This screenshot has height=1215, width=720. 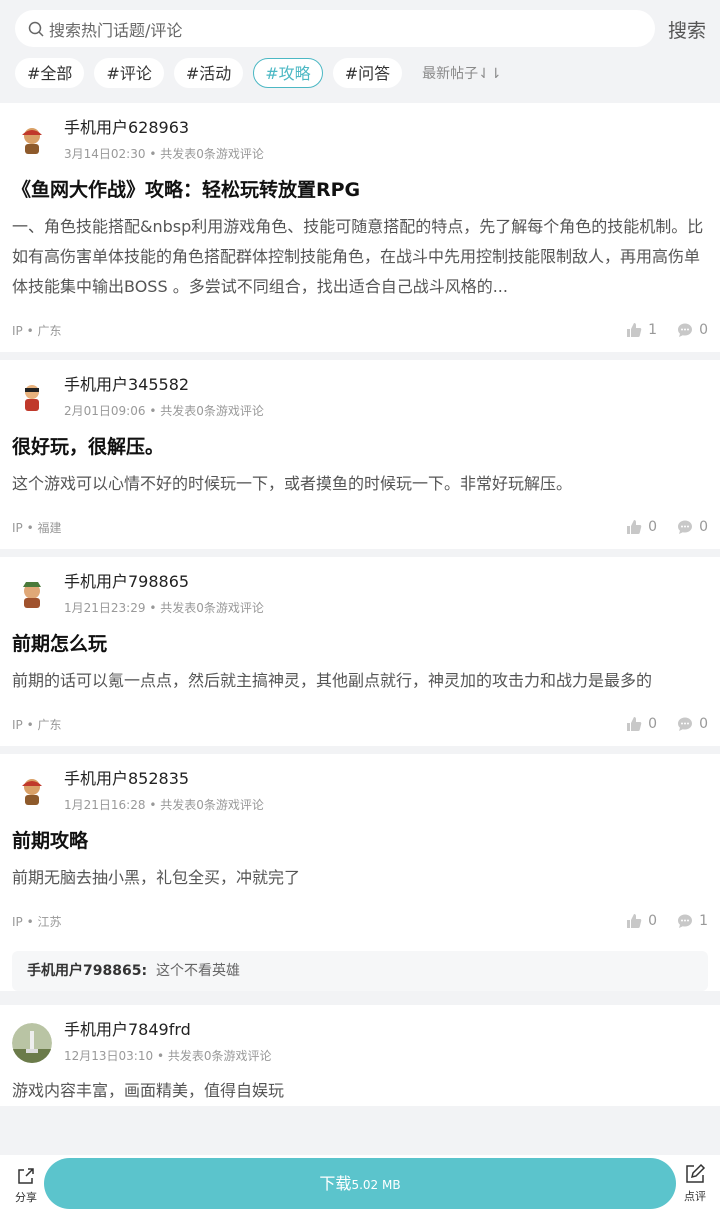 I want to click on username: 手机用户852835, so click(x=164, y=779).